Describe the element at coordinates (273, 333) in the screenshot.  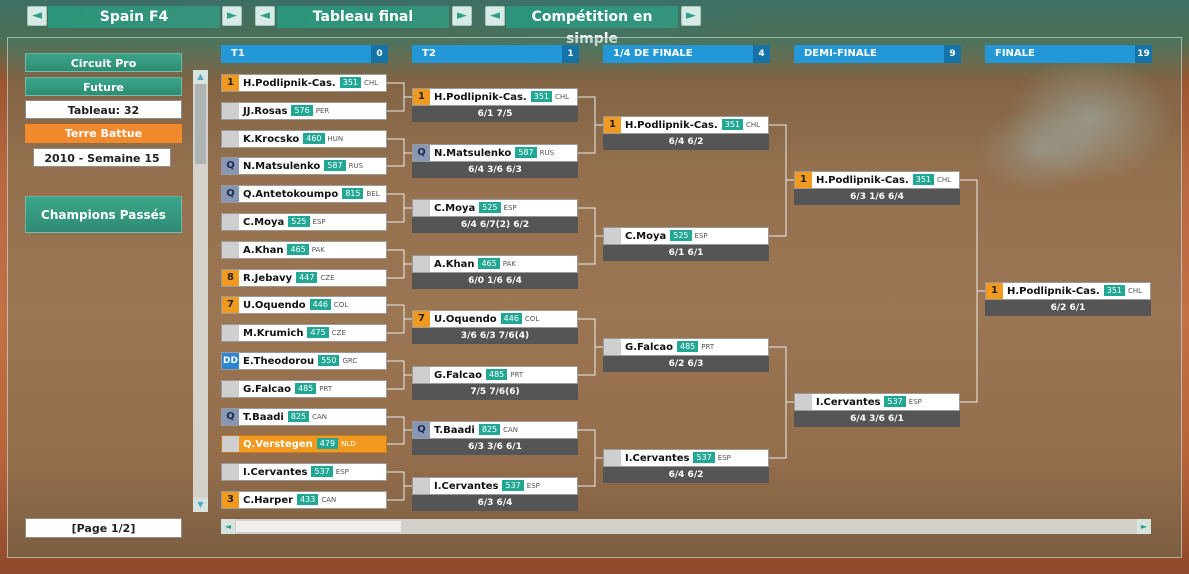
I see `player-name: M.Krumich` at that location.